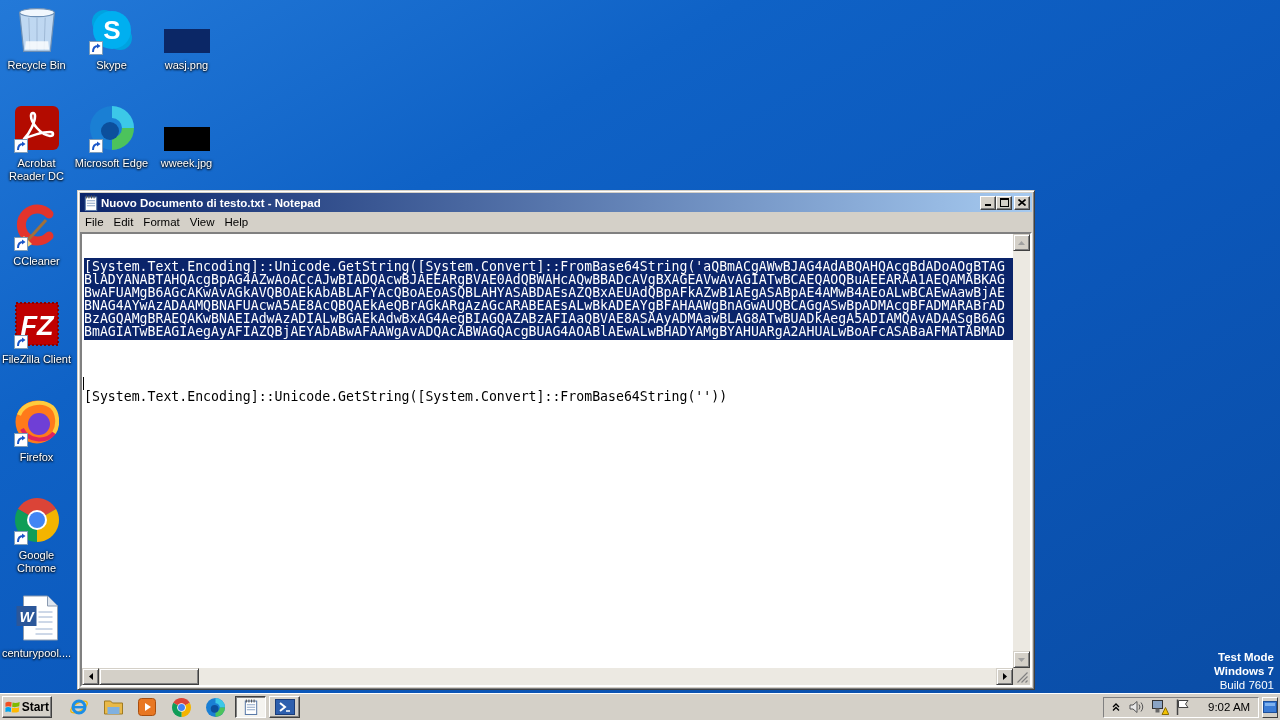 The height and width of the screenshot is (720, 1280). What do you see at coordinates (26, 616) in the screenshot?
I see `logo-letter: W` at bounding box center [26, 616].